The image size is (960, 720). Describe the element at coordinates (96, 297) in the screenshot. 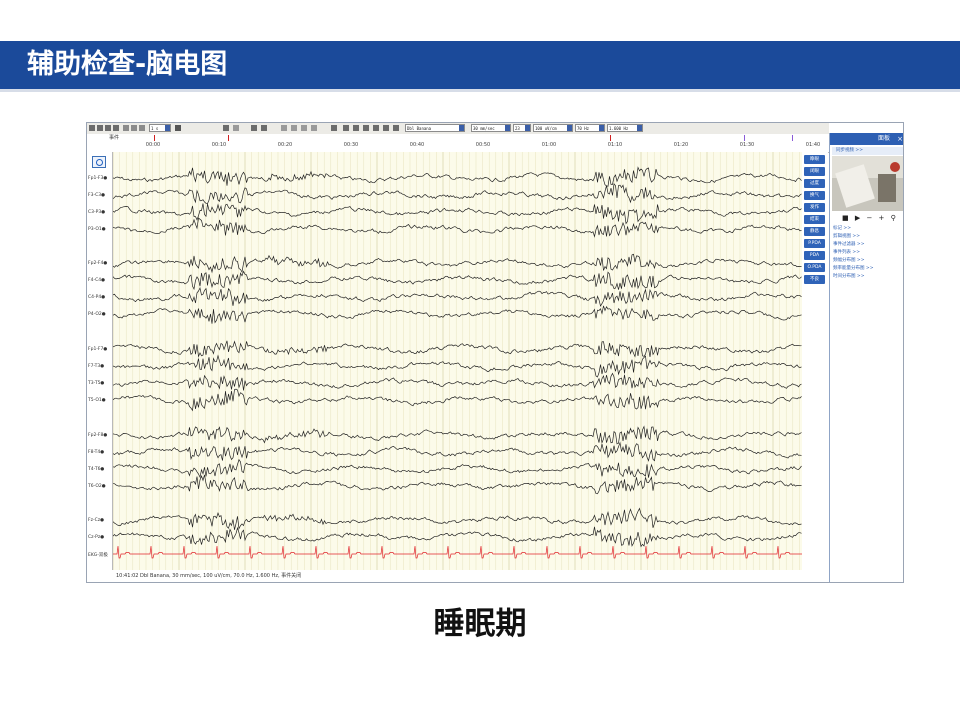

I see `channel-label: C4-P4●` at that location.